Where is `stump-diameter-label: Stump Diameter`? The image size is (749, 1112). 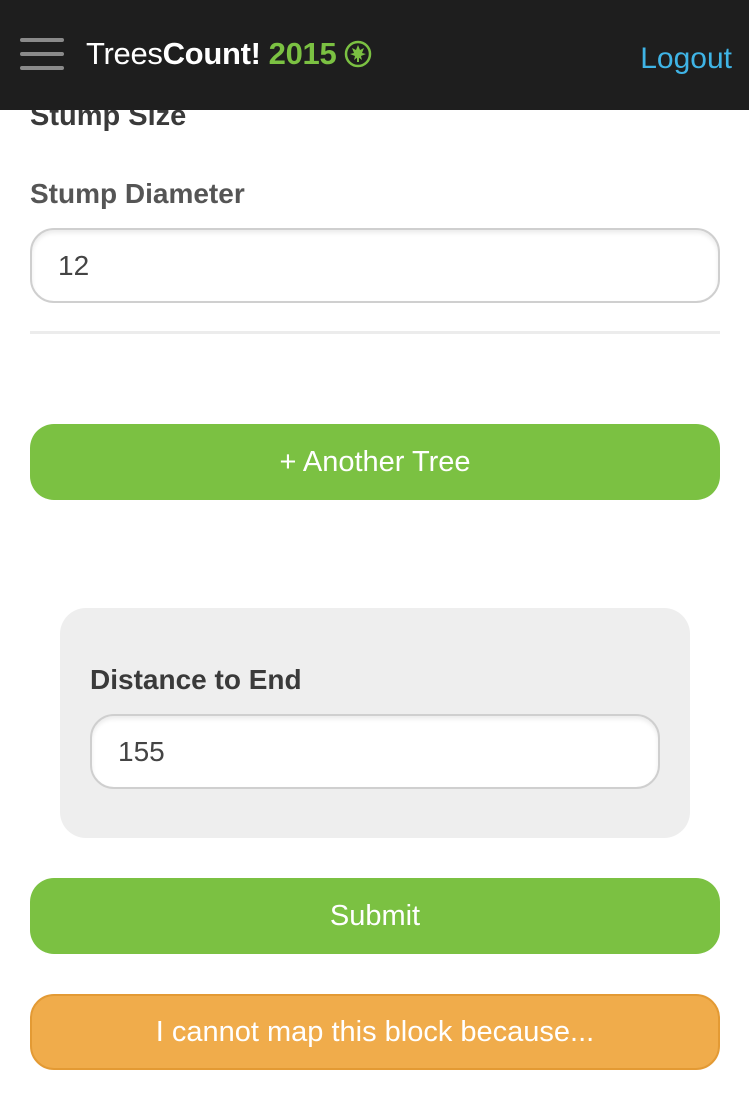
stump-diameter-label: Stump Diameter is located at coordinates (137, 193).